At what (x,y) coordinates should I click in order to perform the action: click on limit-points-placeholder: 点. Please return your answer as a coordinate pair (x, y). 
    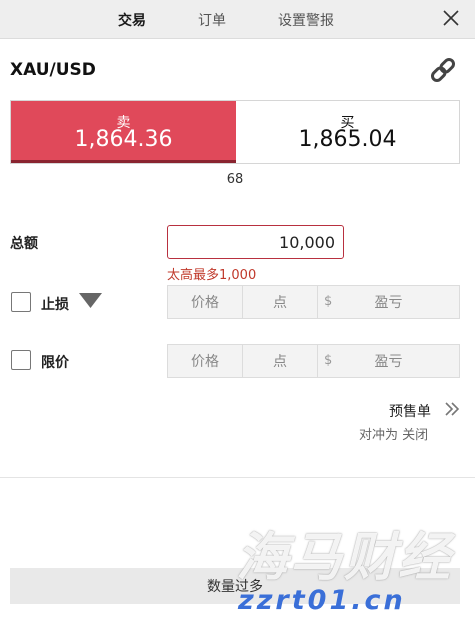
    Looking at the image, I should click on (280, 362).